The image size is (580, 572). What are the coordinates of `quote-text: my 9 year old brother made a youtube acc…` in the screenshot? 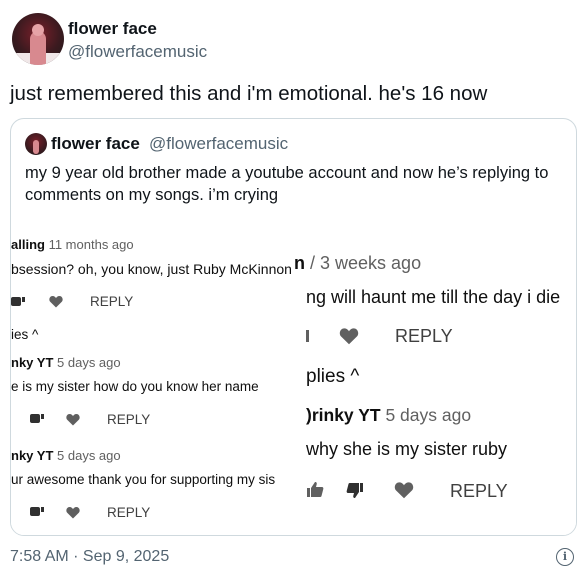 It's located at (287, 184).